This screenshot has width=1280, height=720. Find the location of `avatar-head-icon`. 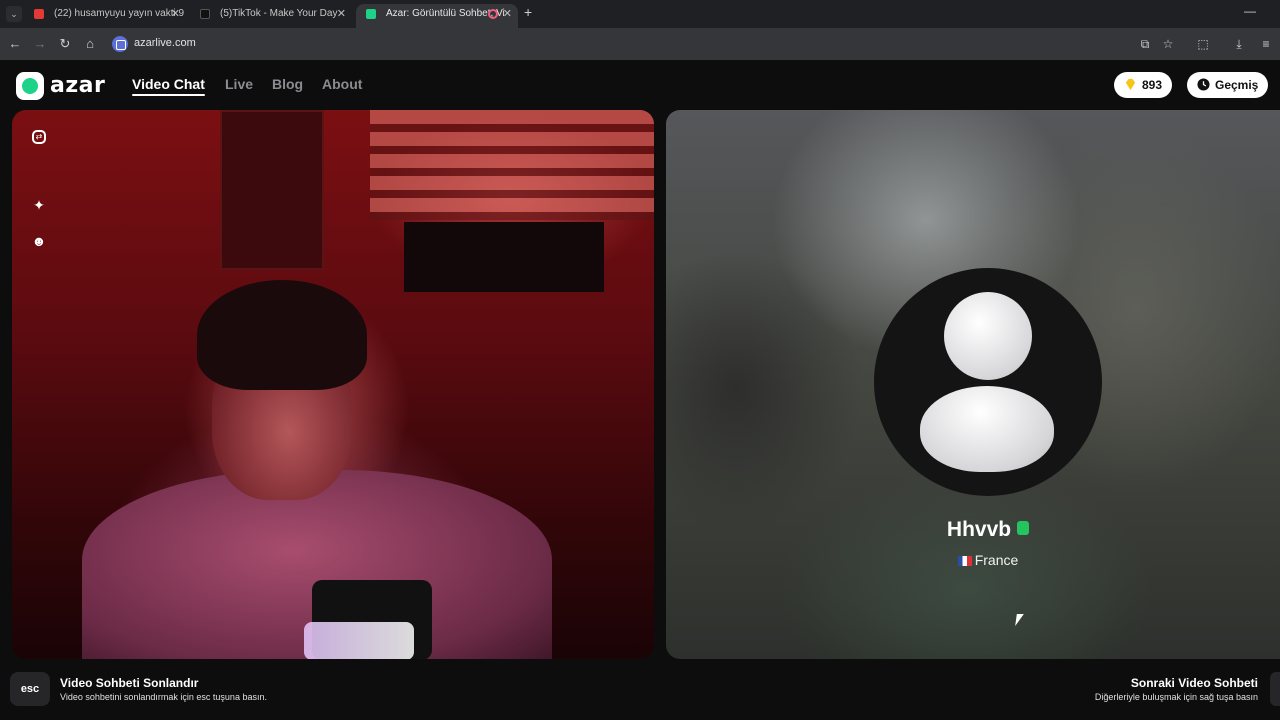

avatar-head-icon is located at coordinates (988, 336).